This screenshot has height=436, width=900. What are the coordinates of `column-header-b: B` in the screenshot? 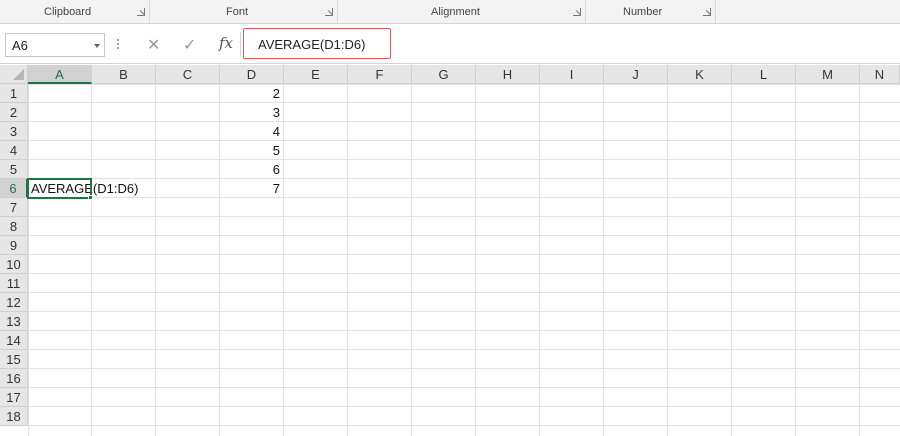 It's located at (124, 74).